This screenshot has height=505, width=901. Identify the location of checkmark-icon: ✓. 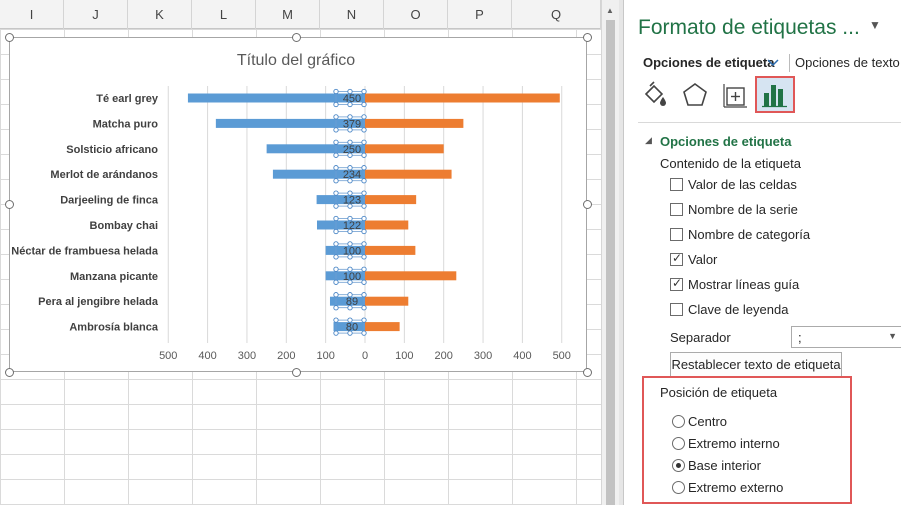
(677, 283).